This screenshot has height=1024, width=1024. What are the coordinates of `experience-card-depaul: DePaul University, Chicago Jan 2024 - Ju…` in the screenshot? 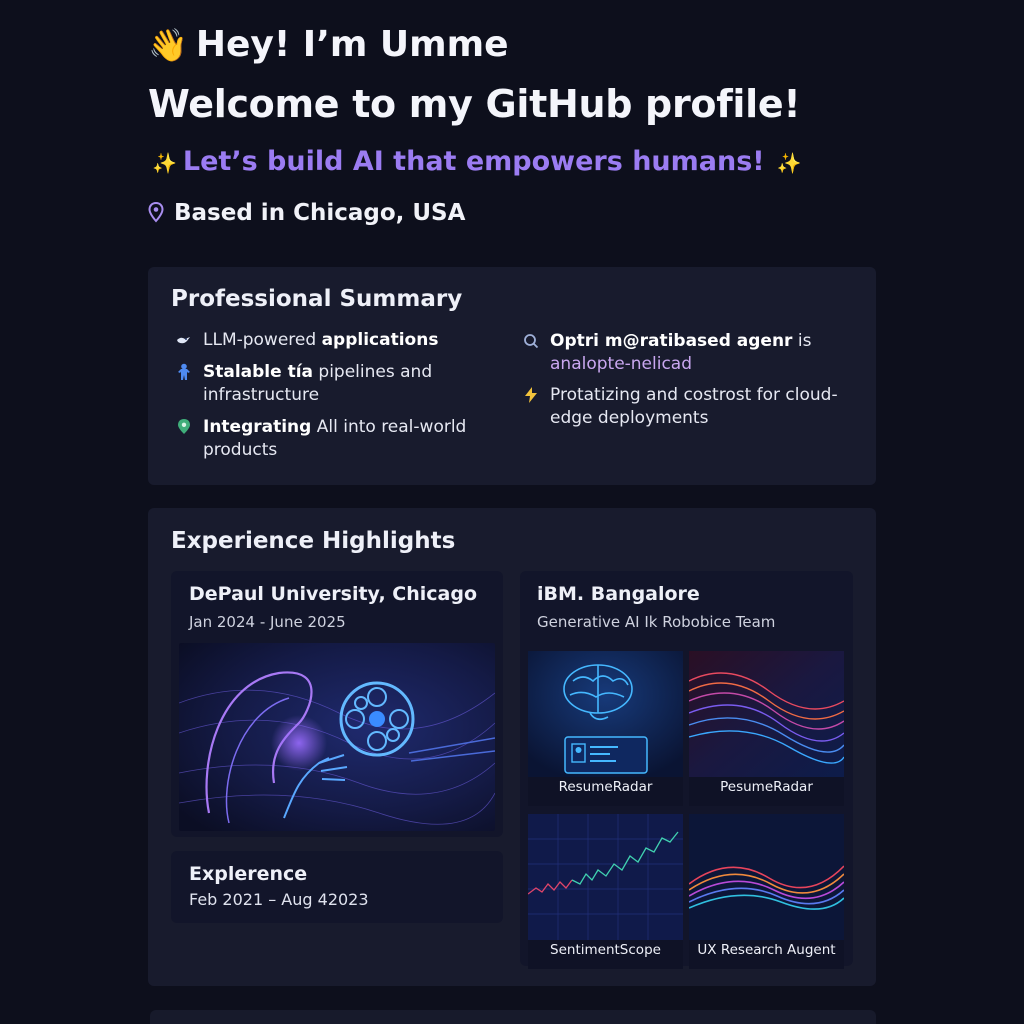 It's located at (337, 704).